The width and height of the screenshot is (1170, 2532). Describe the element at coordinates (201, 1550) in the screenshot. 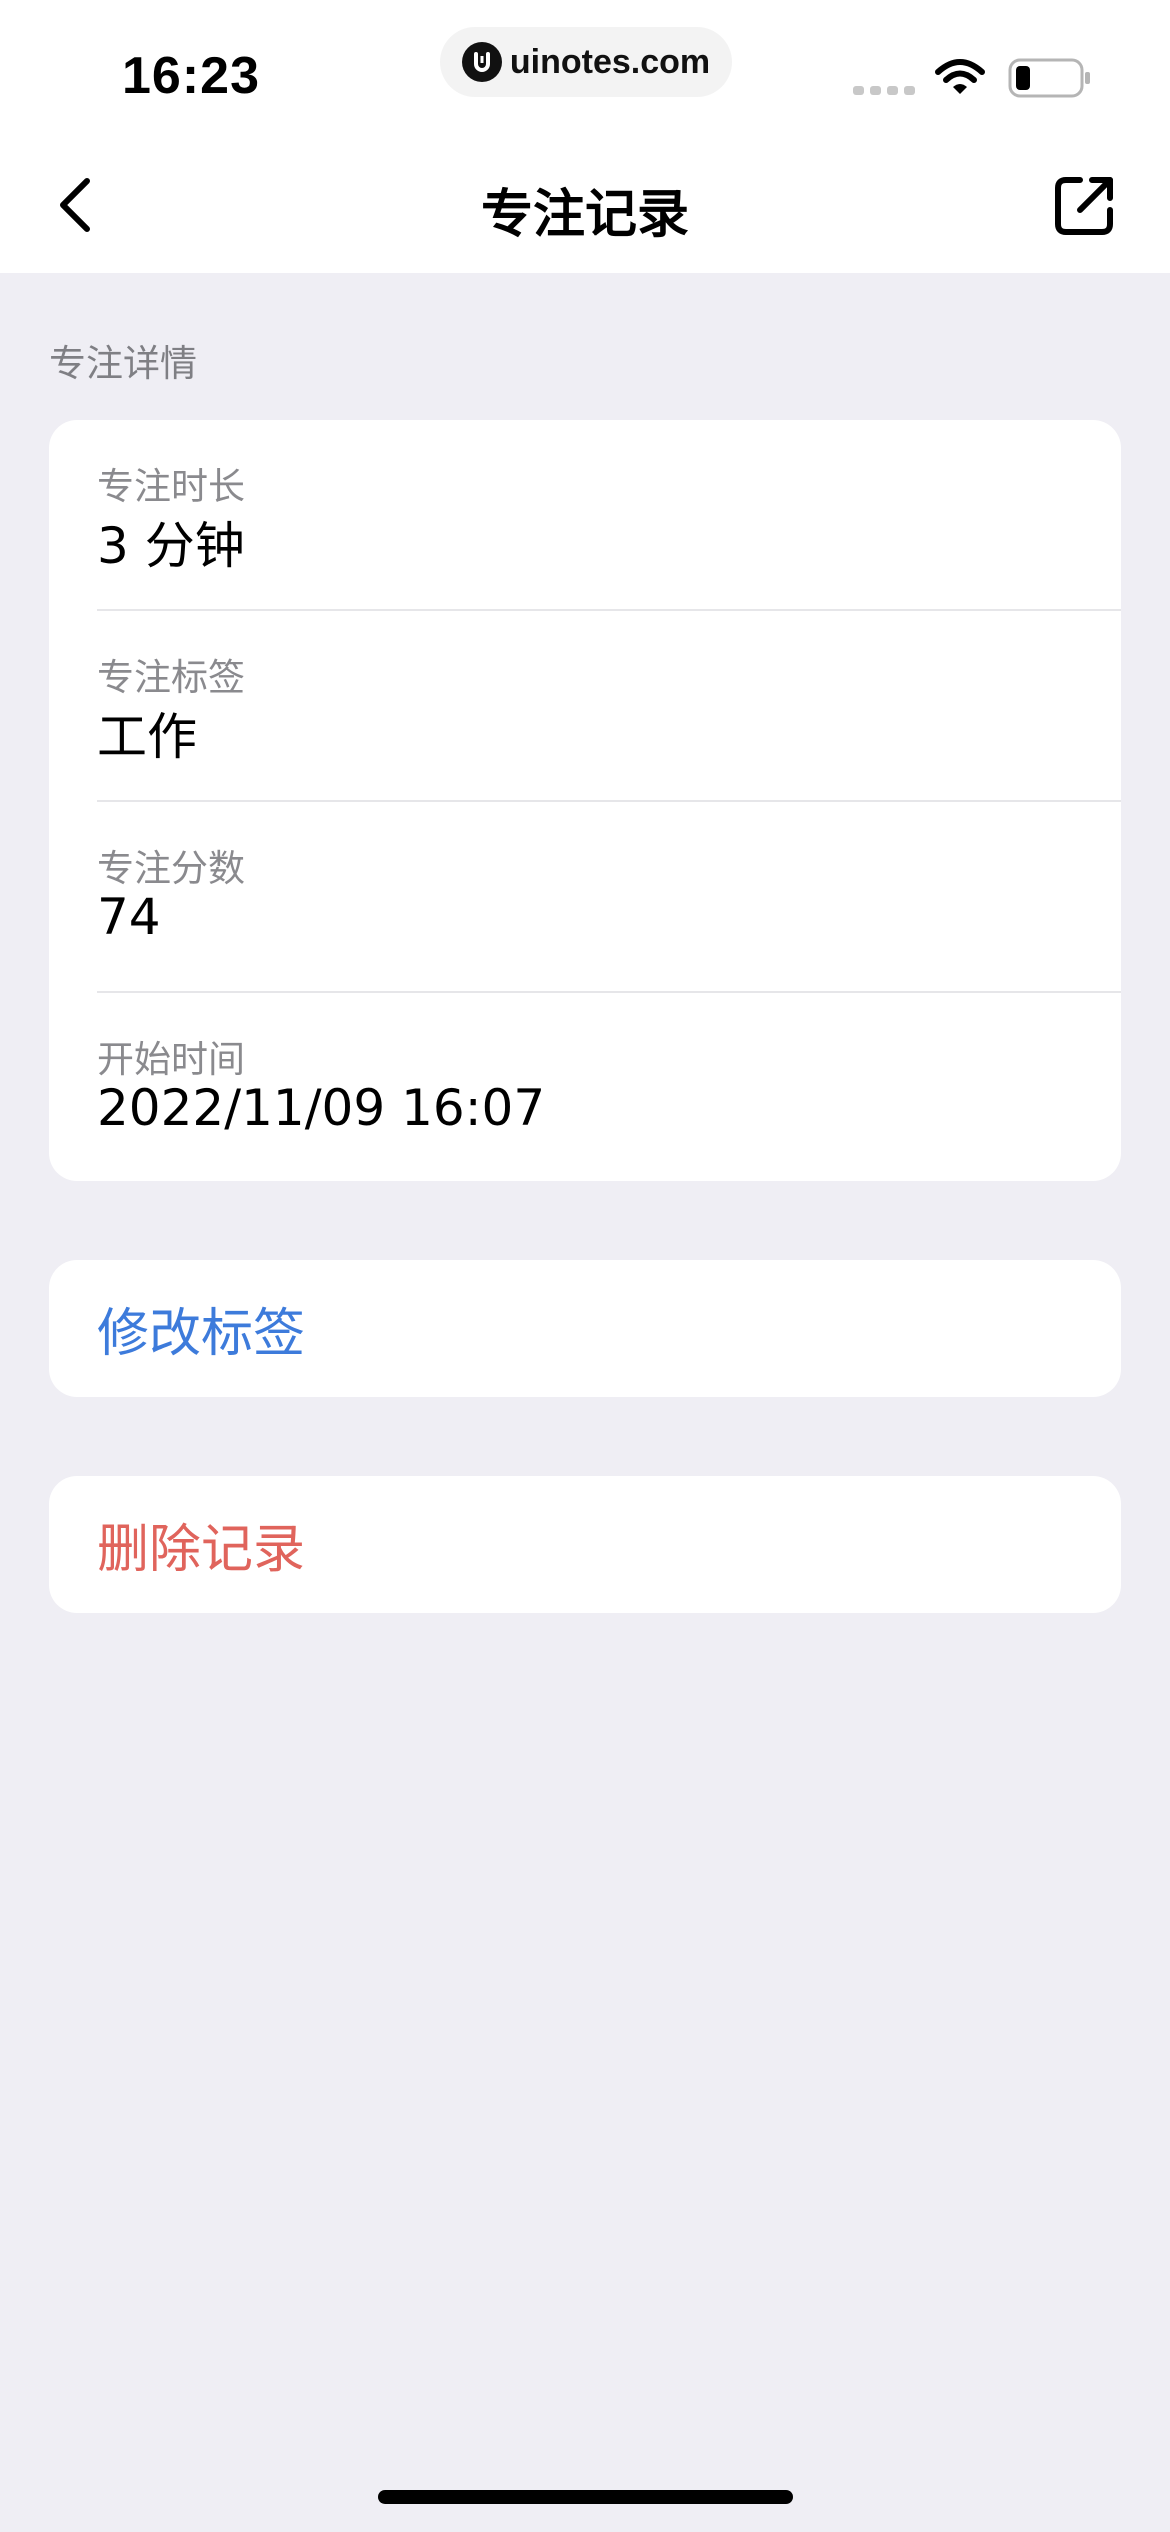

I see `delete-record-label: 删除记录` at that location.